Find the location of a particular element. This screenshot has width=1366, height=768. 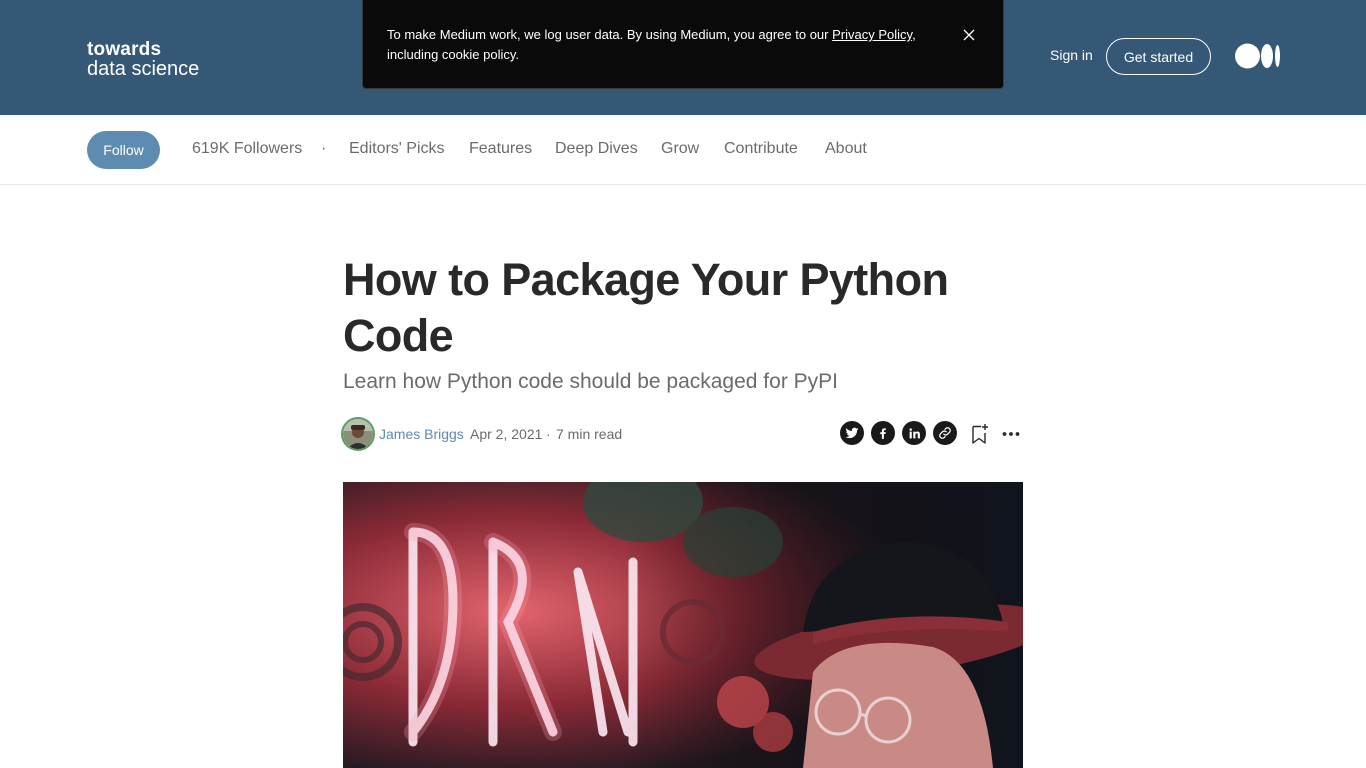

linkedin-share-button is located at coordinates (914, 433).